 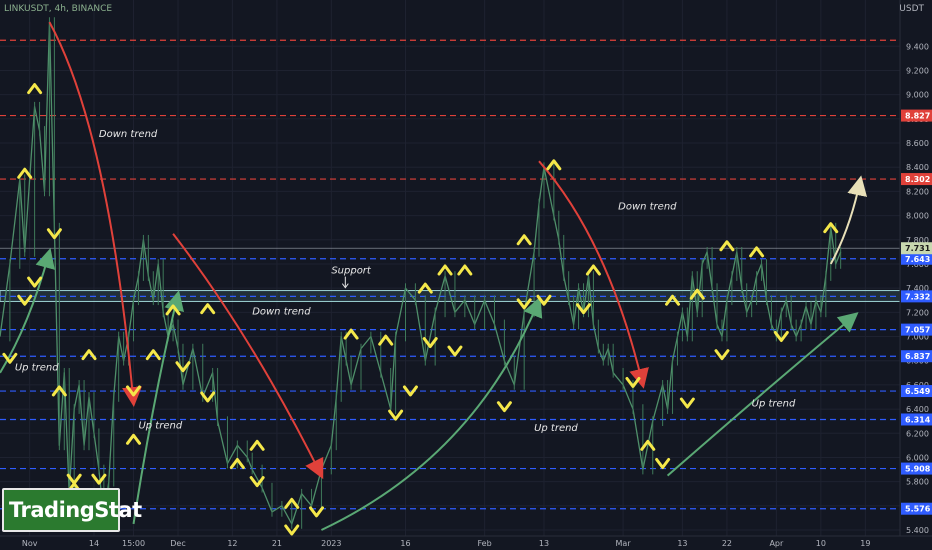 I want to click on time-tick-label: 16, so click(x=405, y=543).